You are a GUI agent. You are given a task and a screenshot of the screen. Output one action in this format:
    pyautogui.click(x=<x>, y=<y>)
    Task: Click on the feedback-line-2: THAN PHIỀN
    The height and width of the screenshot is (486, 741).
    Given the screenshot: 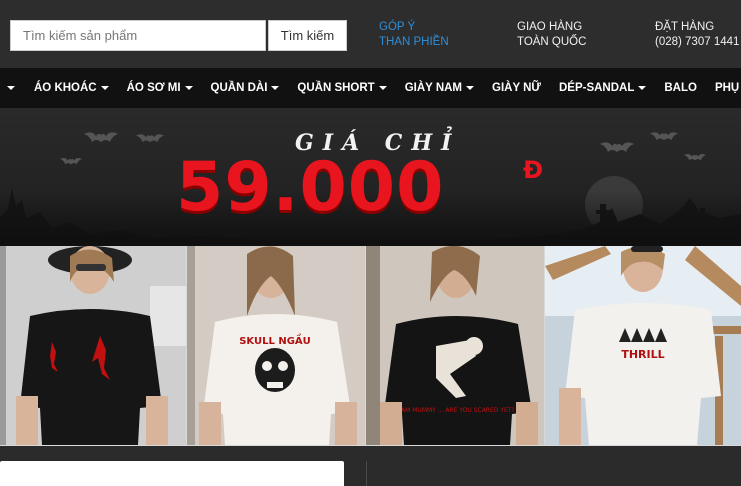 What is the action you would take?
    pyautogui.click(x=414, y=42)
    